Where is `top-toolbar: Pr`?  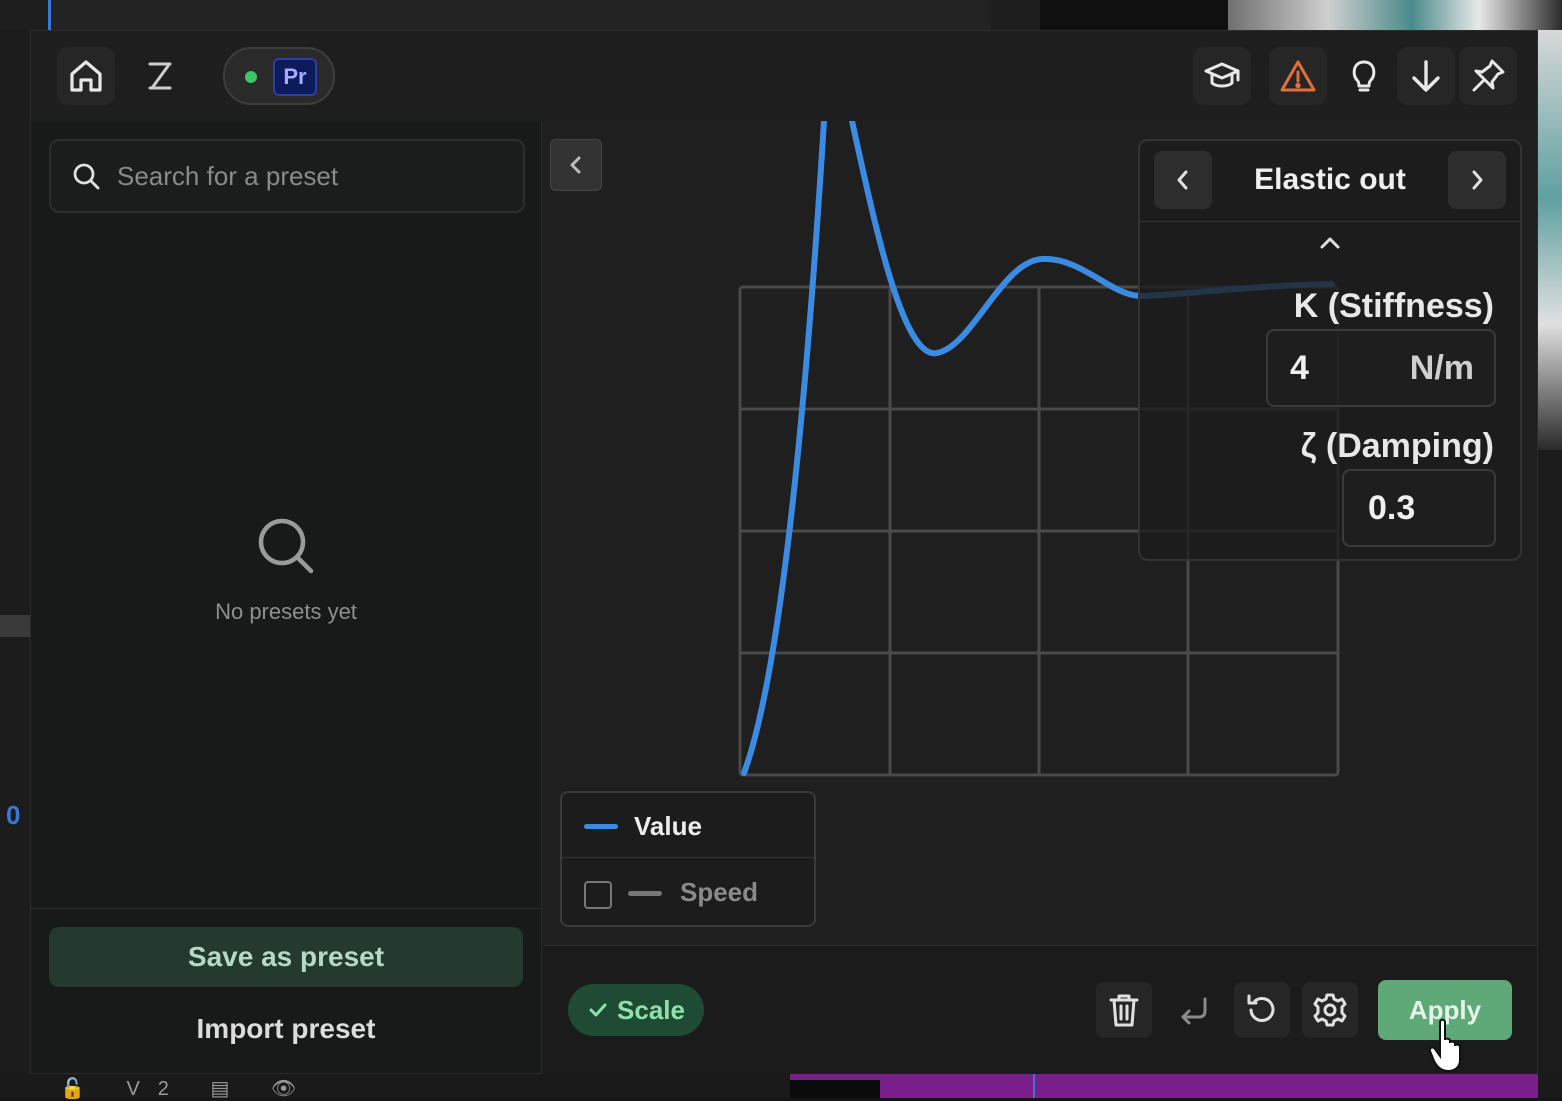 top-toolbar: Pr is located at coordinates (784, 76).